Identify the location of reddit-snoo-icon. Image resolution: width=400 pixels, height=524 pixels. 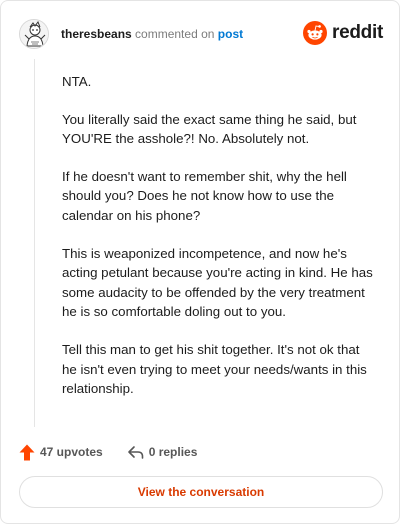
(315, 33).